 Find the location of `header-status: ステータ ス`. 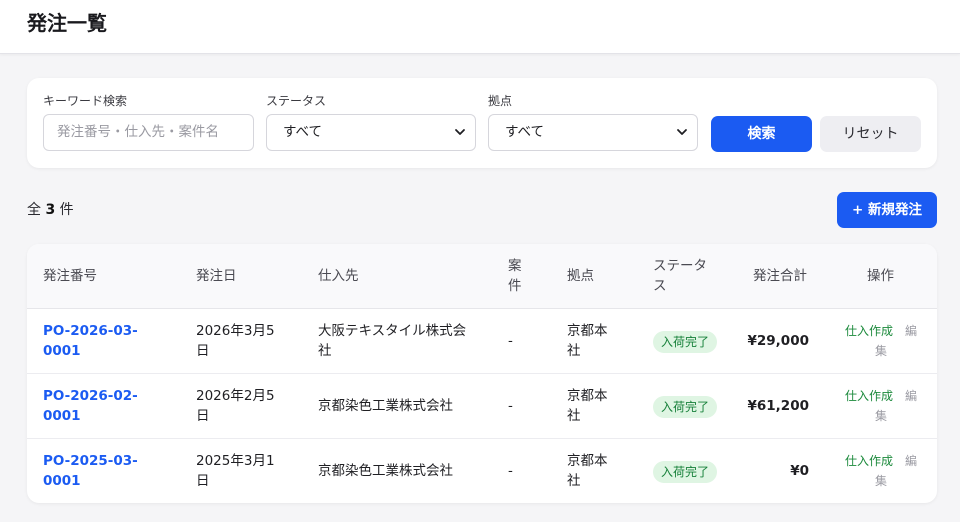

header-status: ステータ ス is located at coordinates (680, 276).